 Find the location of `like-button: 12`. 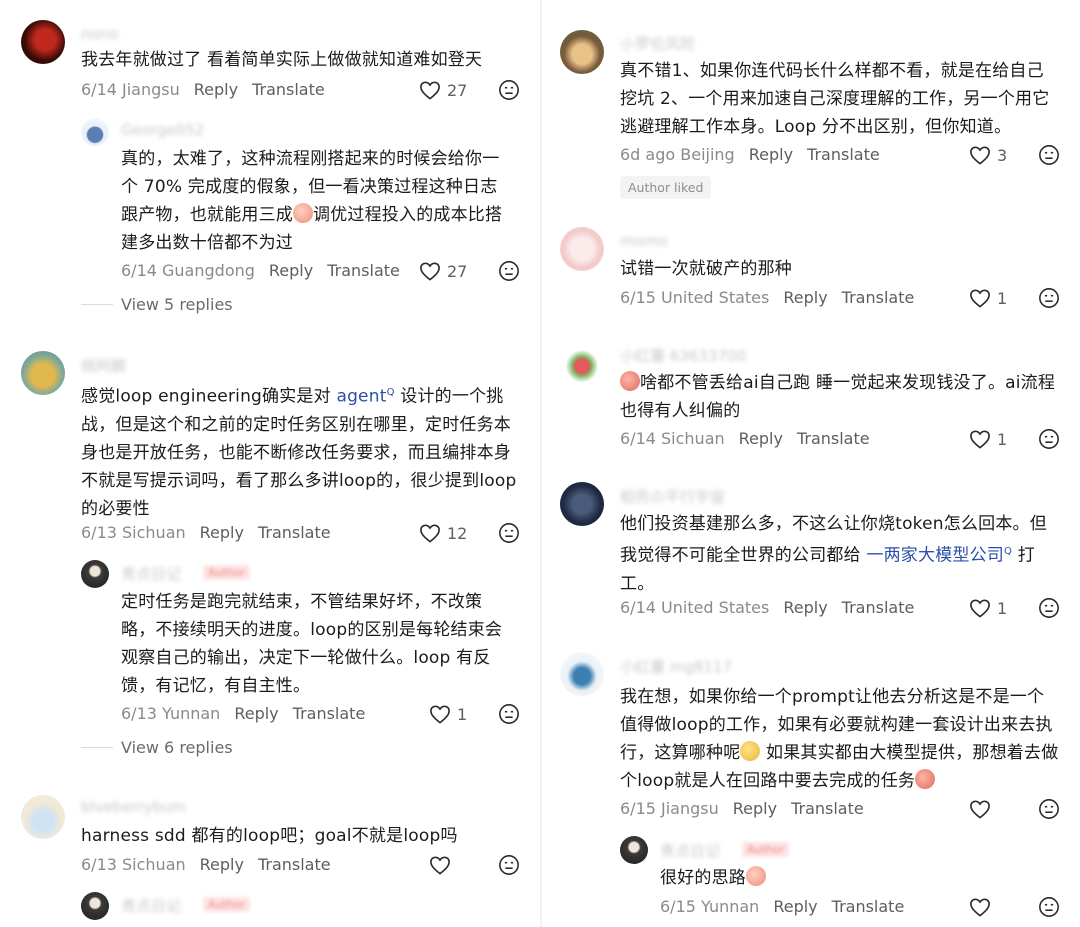

like-button: 12 is located at coordinates (443, 533).